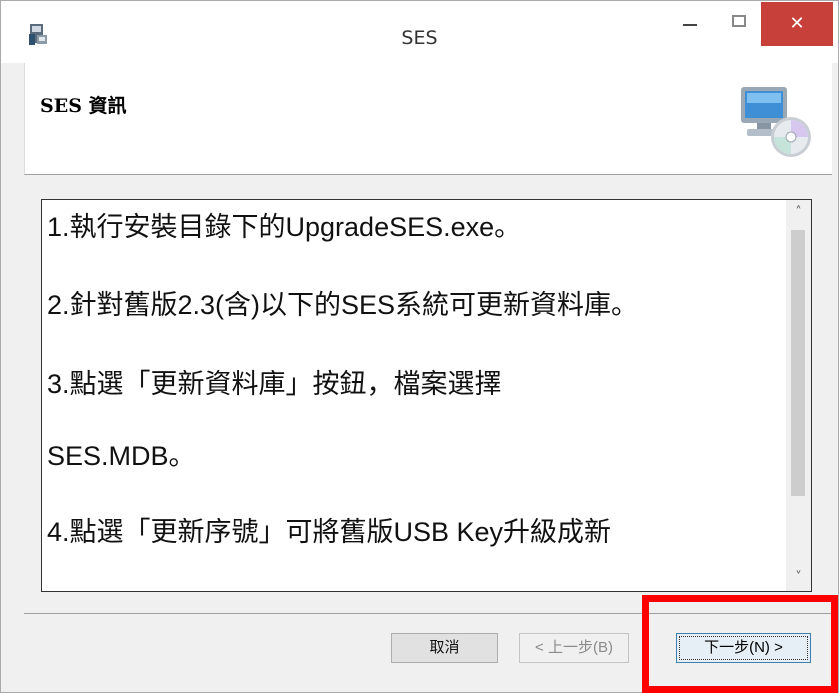 The image size is (839, 693). Describe the element at coordinates (444, 648) in the screenshot. I see `cancel-button: 取消` at that location.